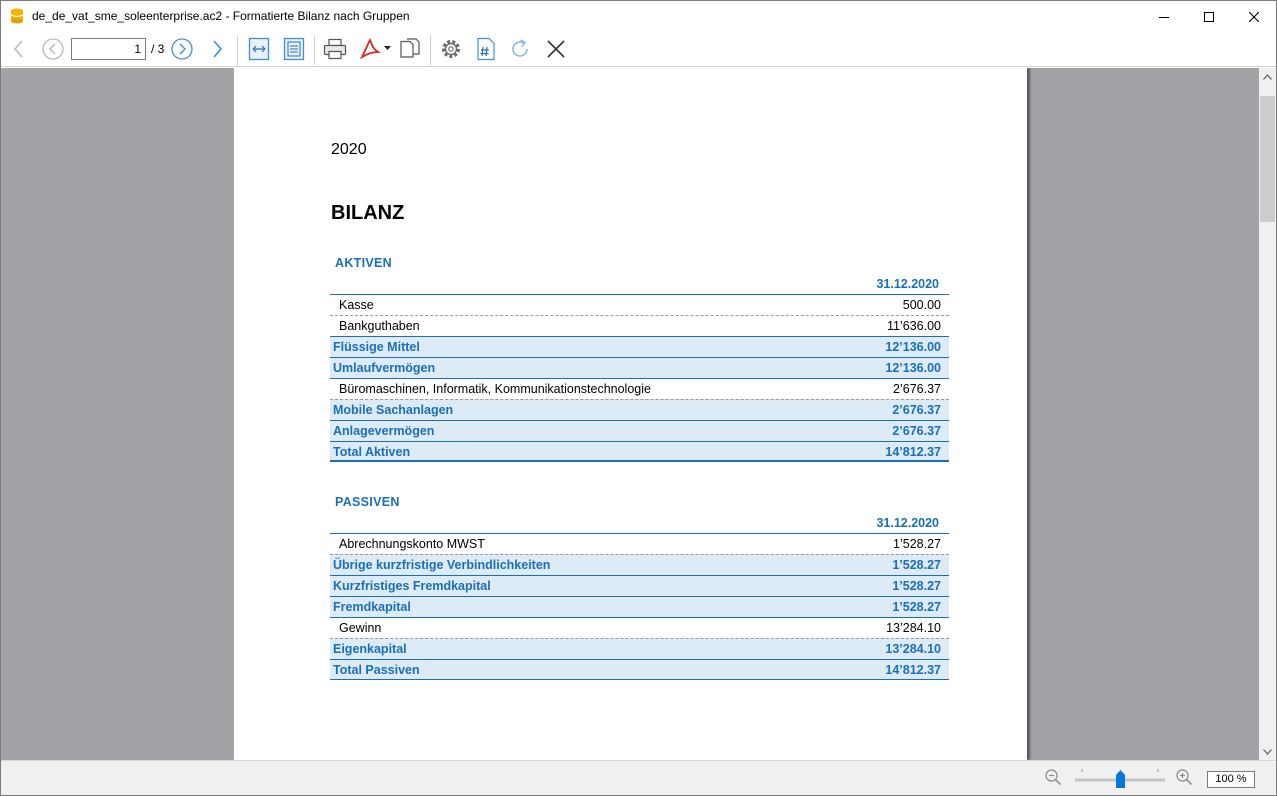  What do you see at coordinates (639, 585) in the screenshot?
I see `table-row-total: Kurzfristiges Fremdkapital 1’528.27` at bounding box center [639, 585].